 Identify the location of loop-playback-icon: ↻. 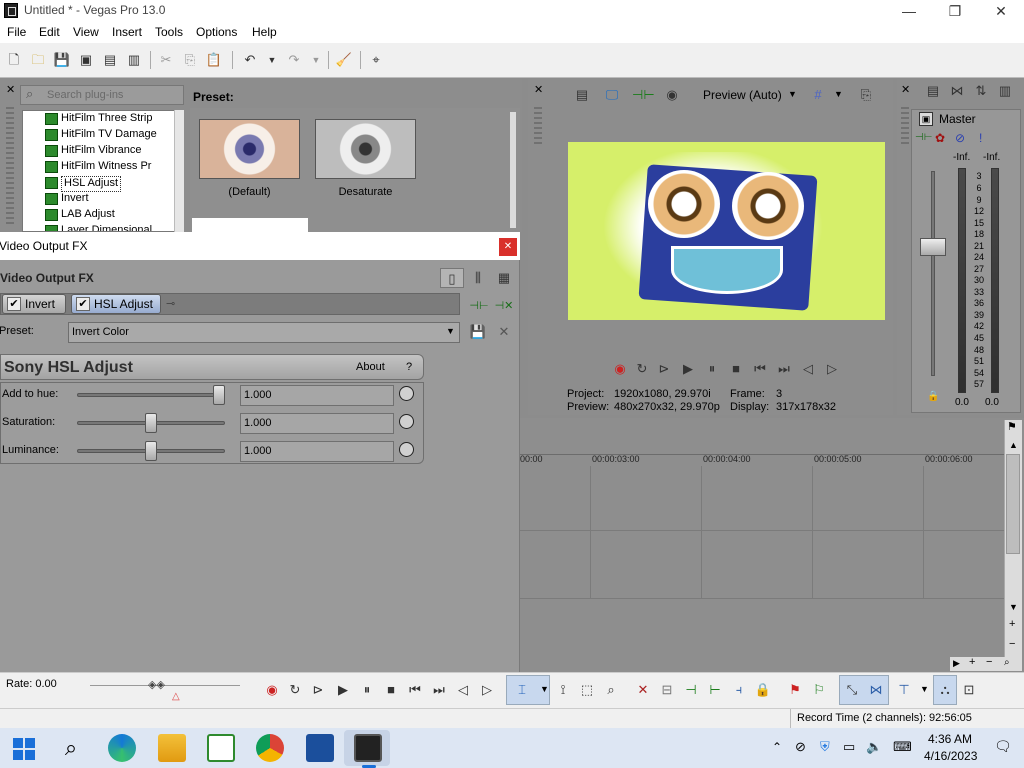
(642, 369).